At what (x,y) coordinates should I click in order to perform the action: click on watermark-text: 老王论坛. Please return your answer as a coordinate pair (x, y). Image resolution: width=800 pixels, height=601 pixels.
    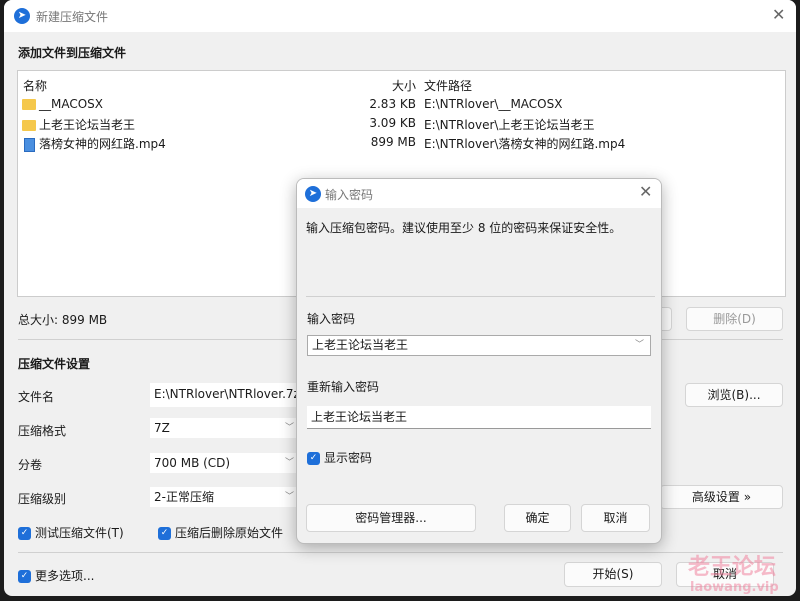
    Looking at the image, I should click on (732, 567).